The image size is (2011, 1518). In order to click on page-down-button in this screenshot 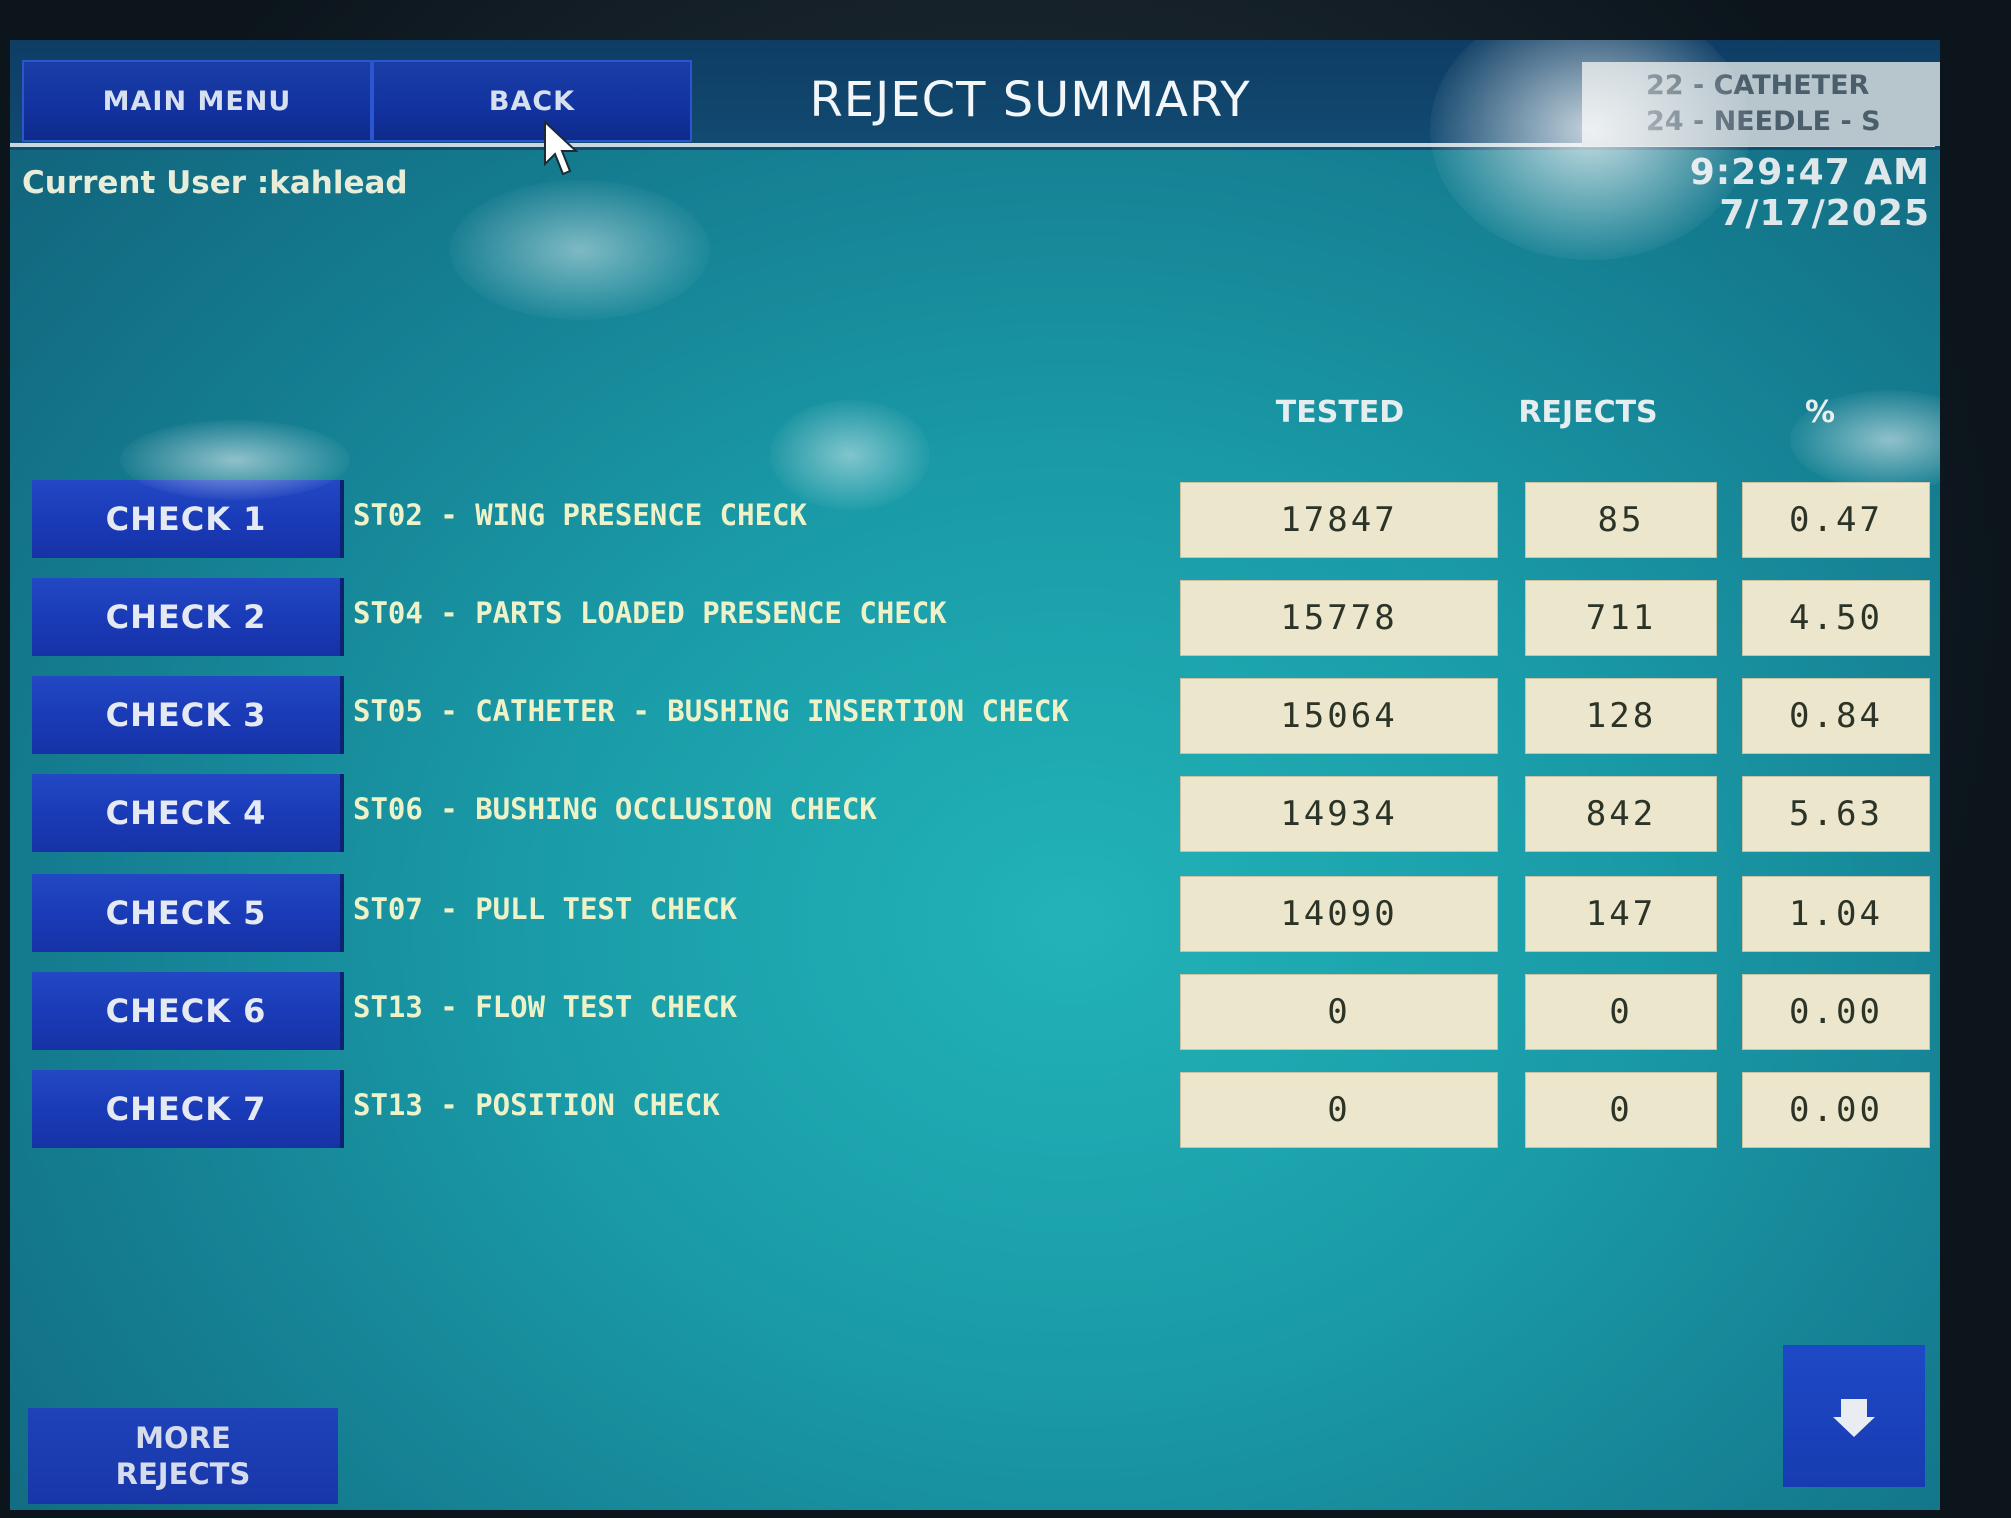, I will do `click(1854, 1416)`.